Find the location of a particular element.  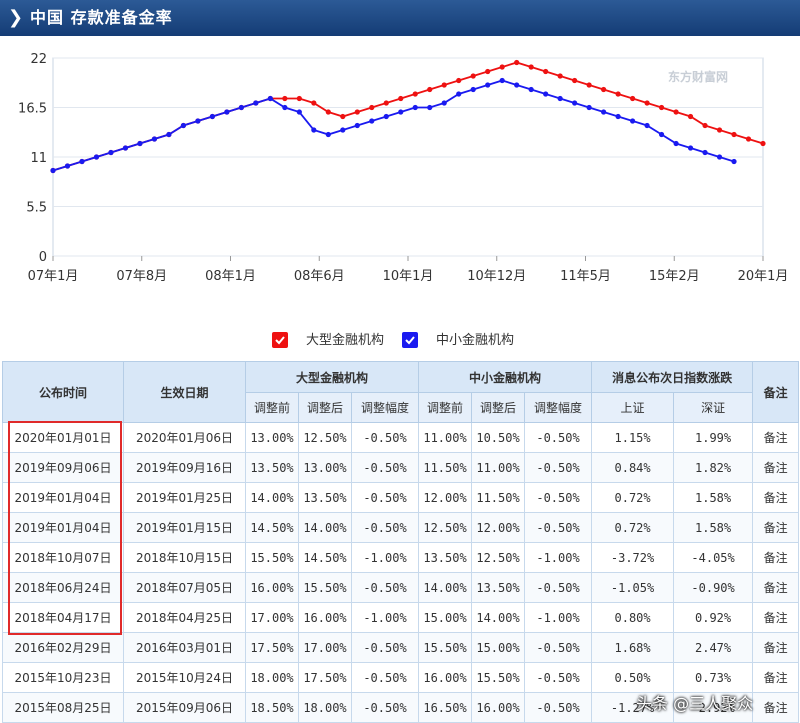

col-large-change: 调整幅度 is located at coordinates (385, 408).